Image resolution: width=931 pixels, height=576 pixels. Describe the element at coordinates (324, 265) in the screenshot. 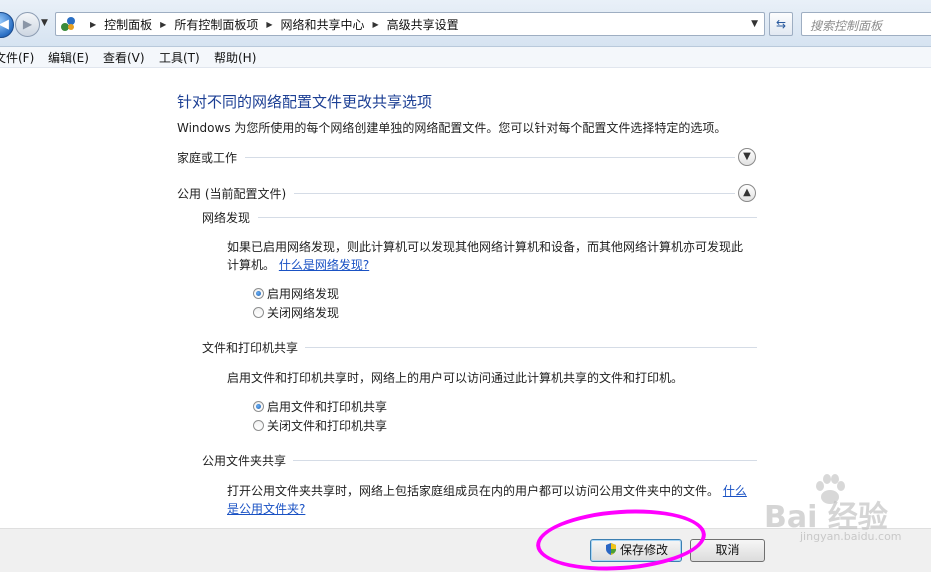

I see `what-is-network-discovery-link: 什么是网络发现?` at that location.